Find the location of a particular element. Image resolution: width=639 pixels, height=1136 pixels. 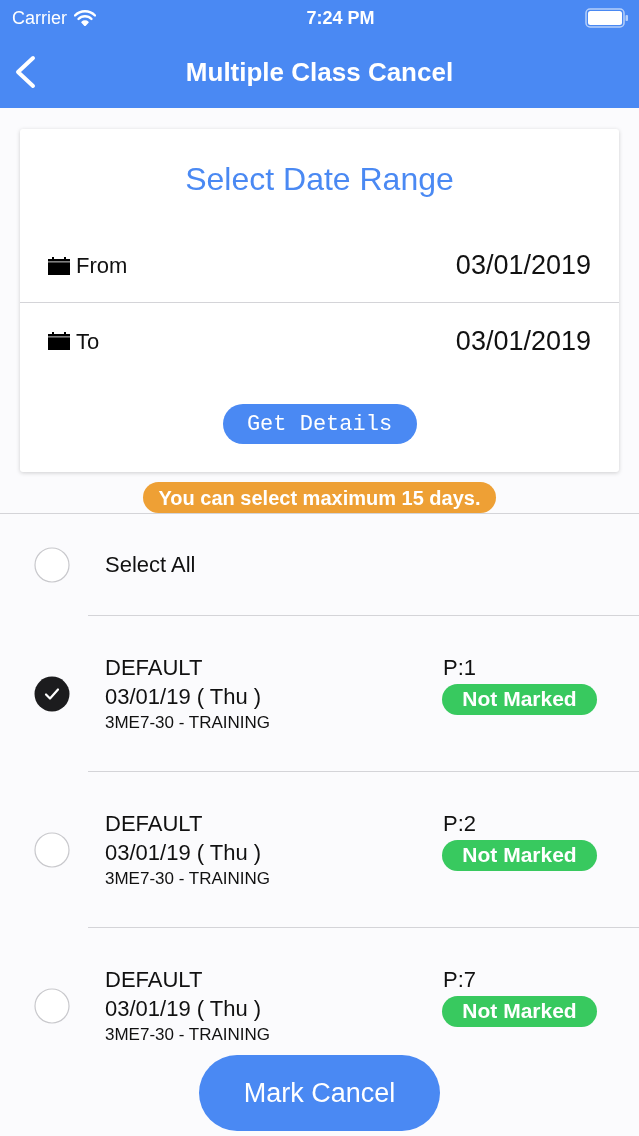

date-field: From 03/01/2019 is located at coordinates (319, 266).